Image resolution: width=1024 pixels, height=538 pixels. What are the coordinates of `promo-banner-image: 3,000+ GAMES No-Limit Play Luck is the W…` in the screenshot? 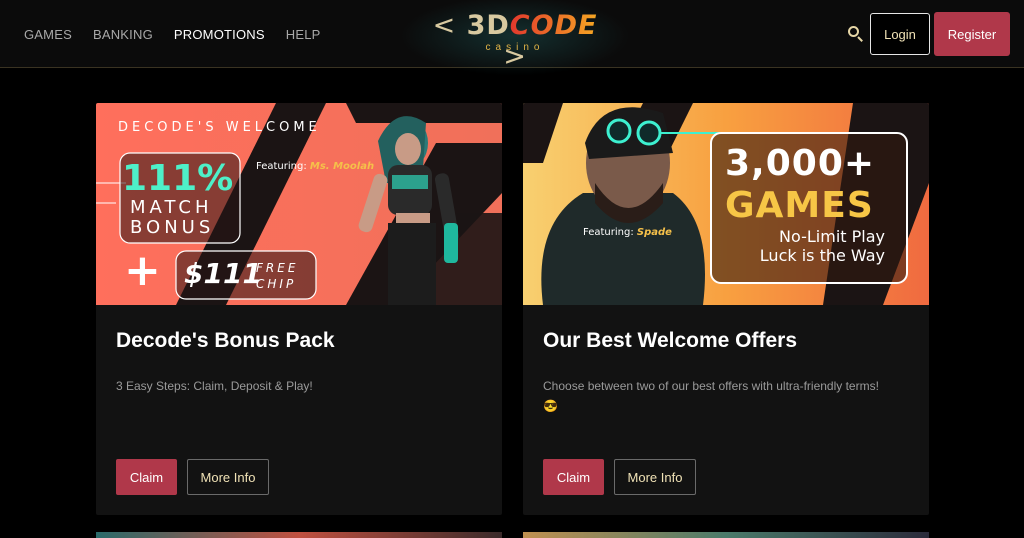 It's located at (726, 204).